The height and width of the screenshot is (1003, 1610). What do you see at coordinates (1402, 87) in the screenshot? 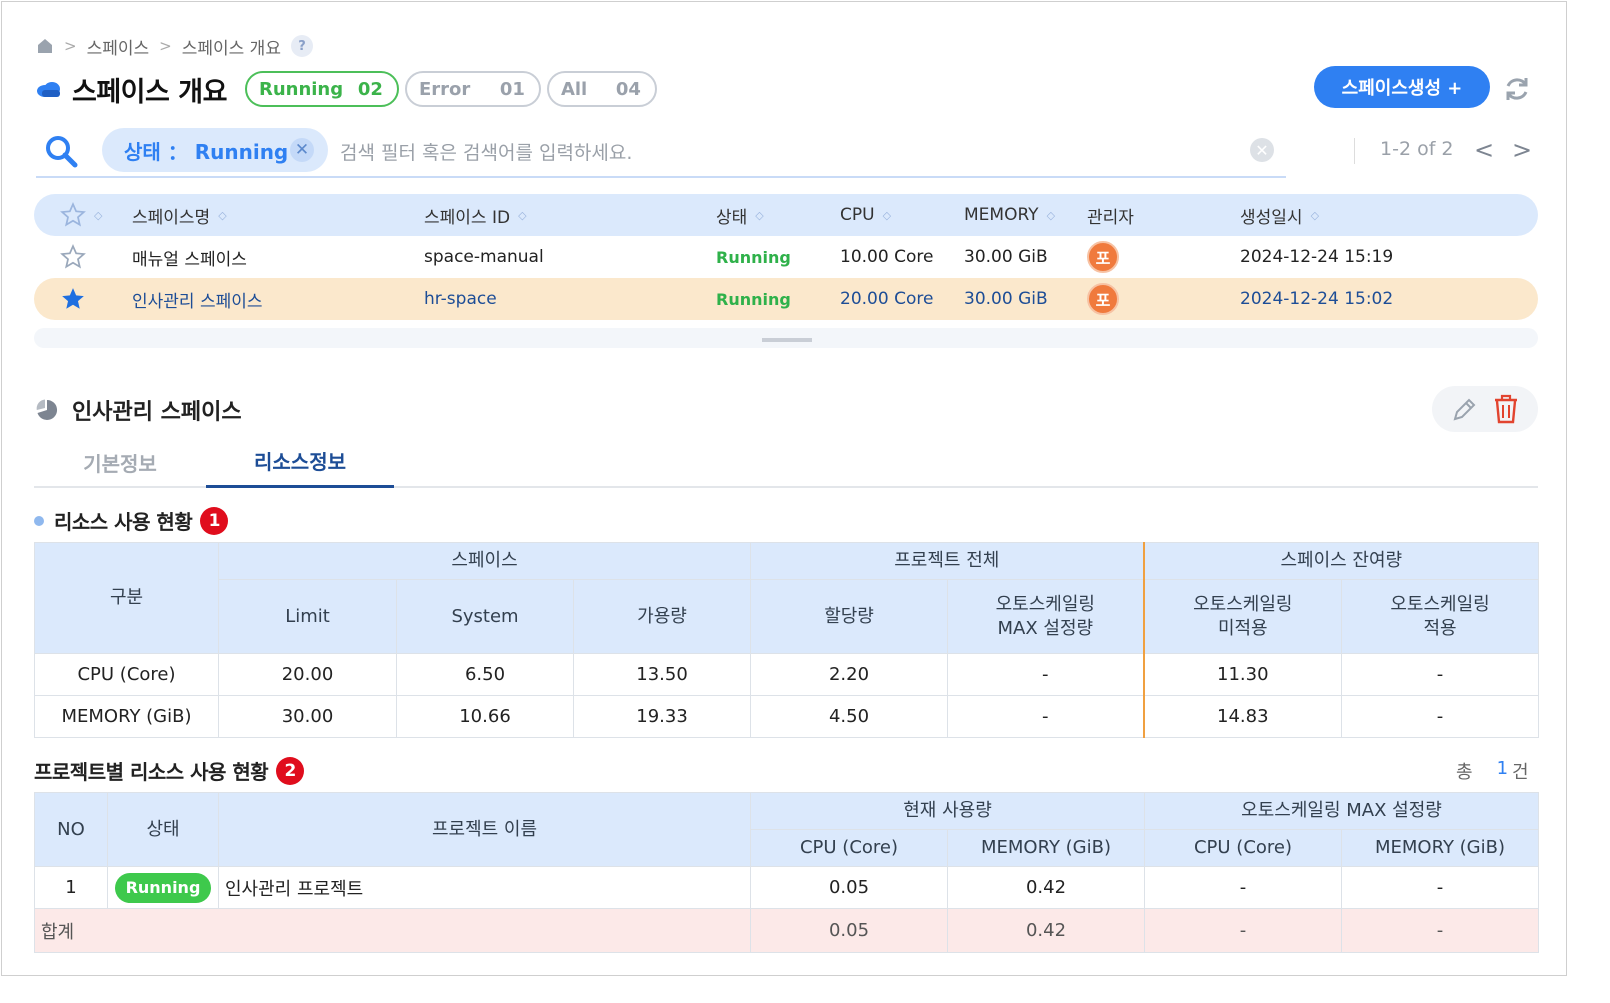
I see `create-space-button: 스페이스생성 +` at bounding box center [1402, 87].